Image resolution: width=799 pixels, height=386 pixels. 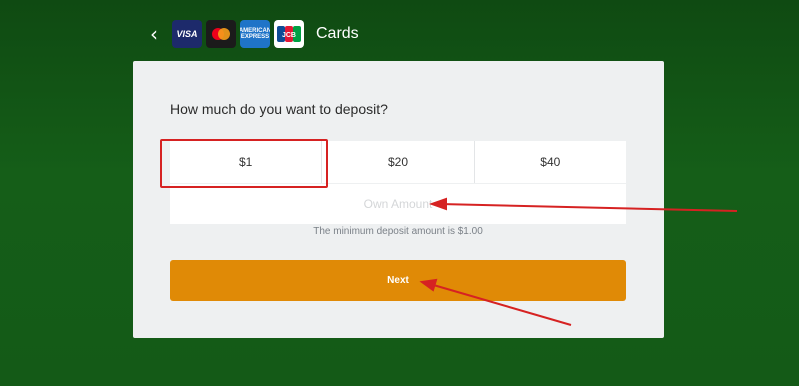 What do you see at coordinates (550, 162) in the screenshot?
I see `amount-option-40: $40` at bounding box center [550, 162].